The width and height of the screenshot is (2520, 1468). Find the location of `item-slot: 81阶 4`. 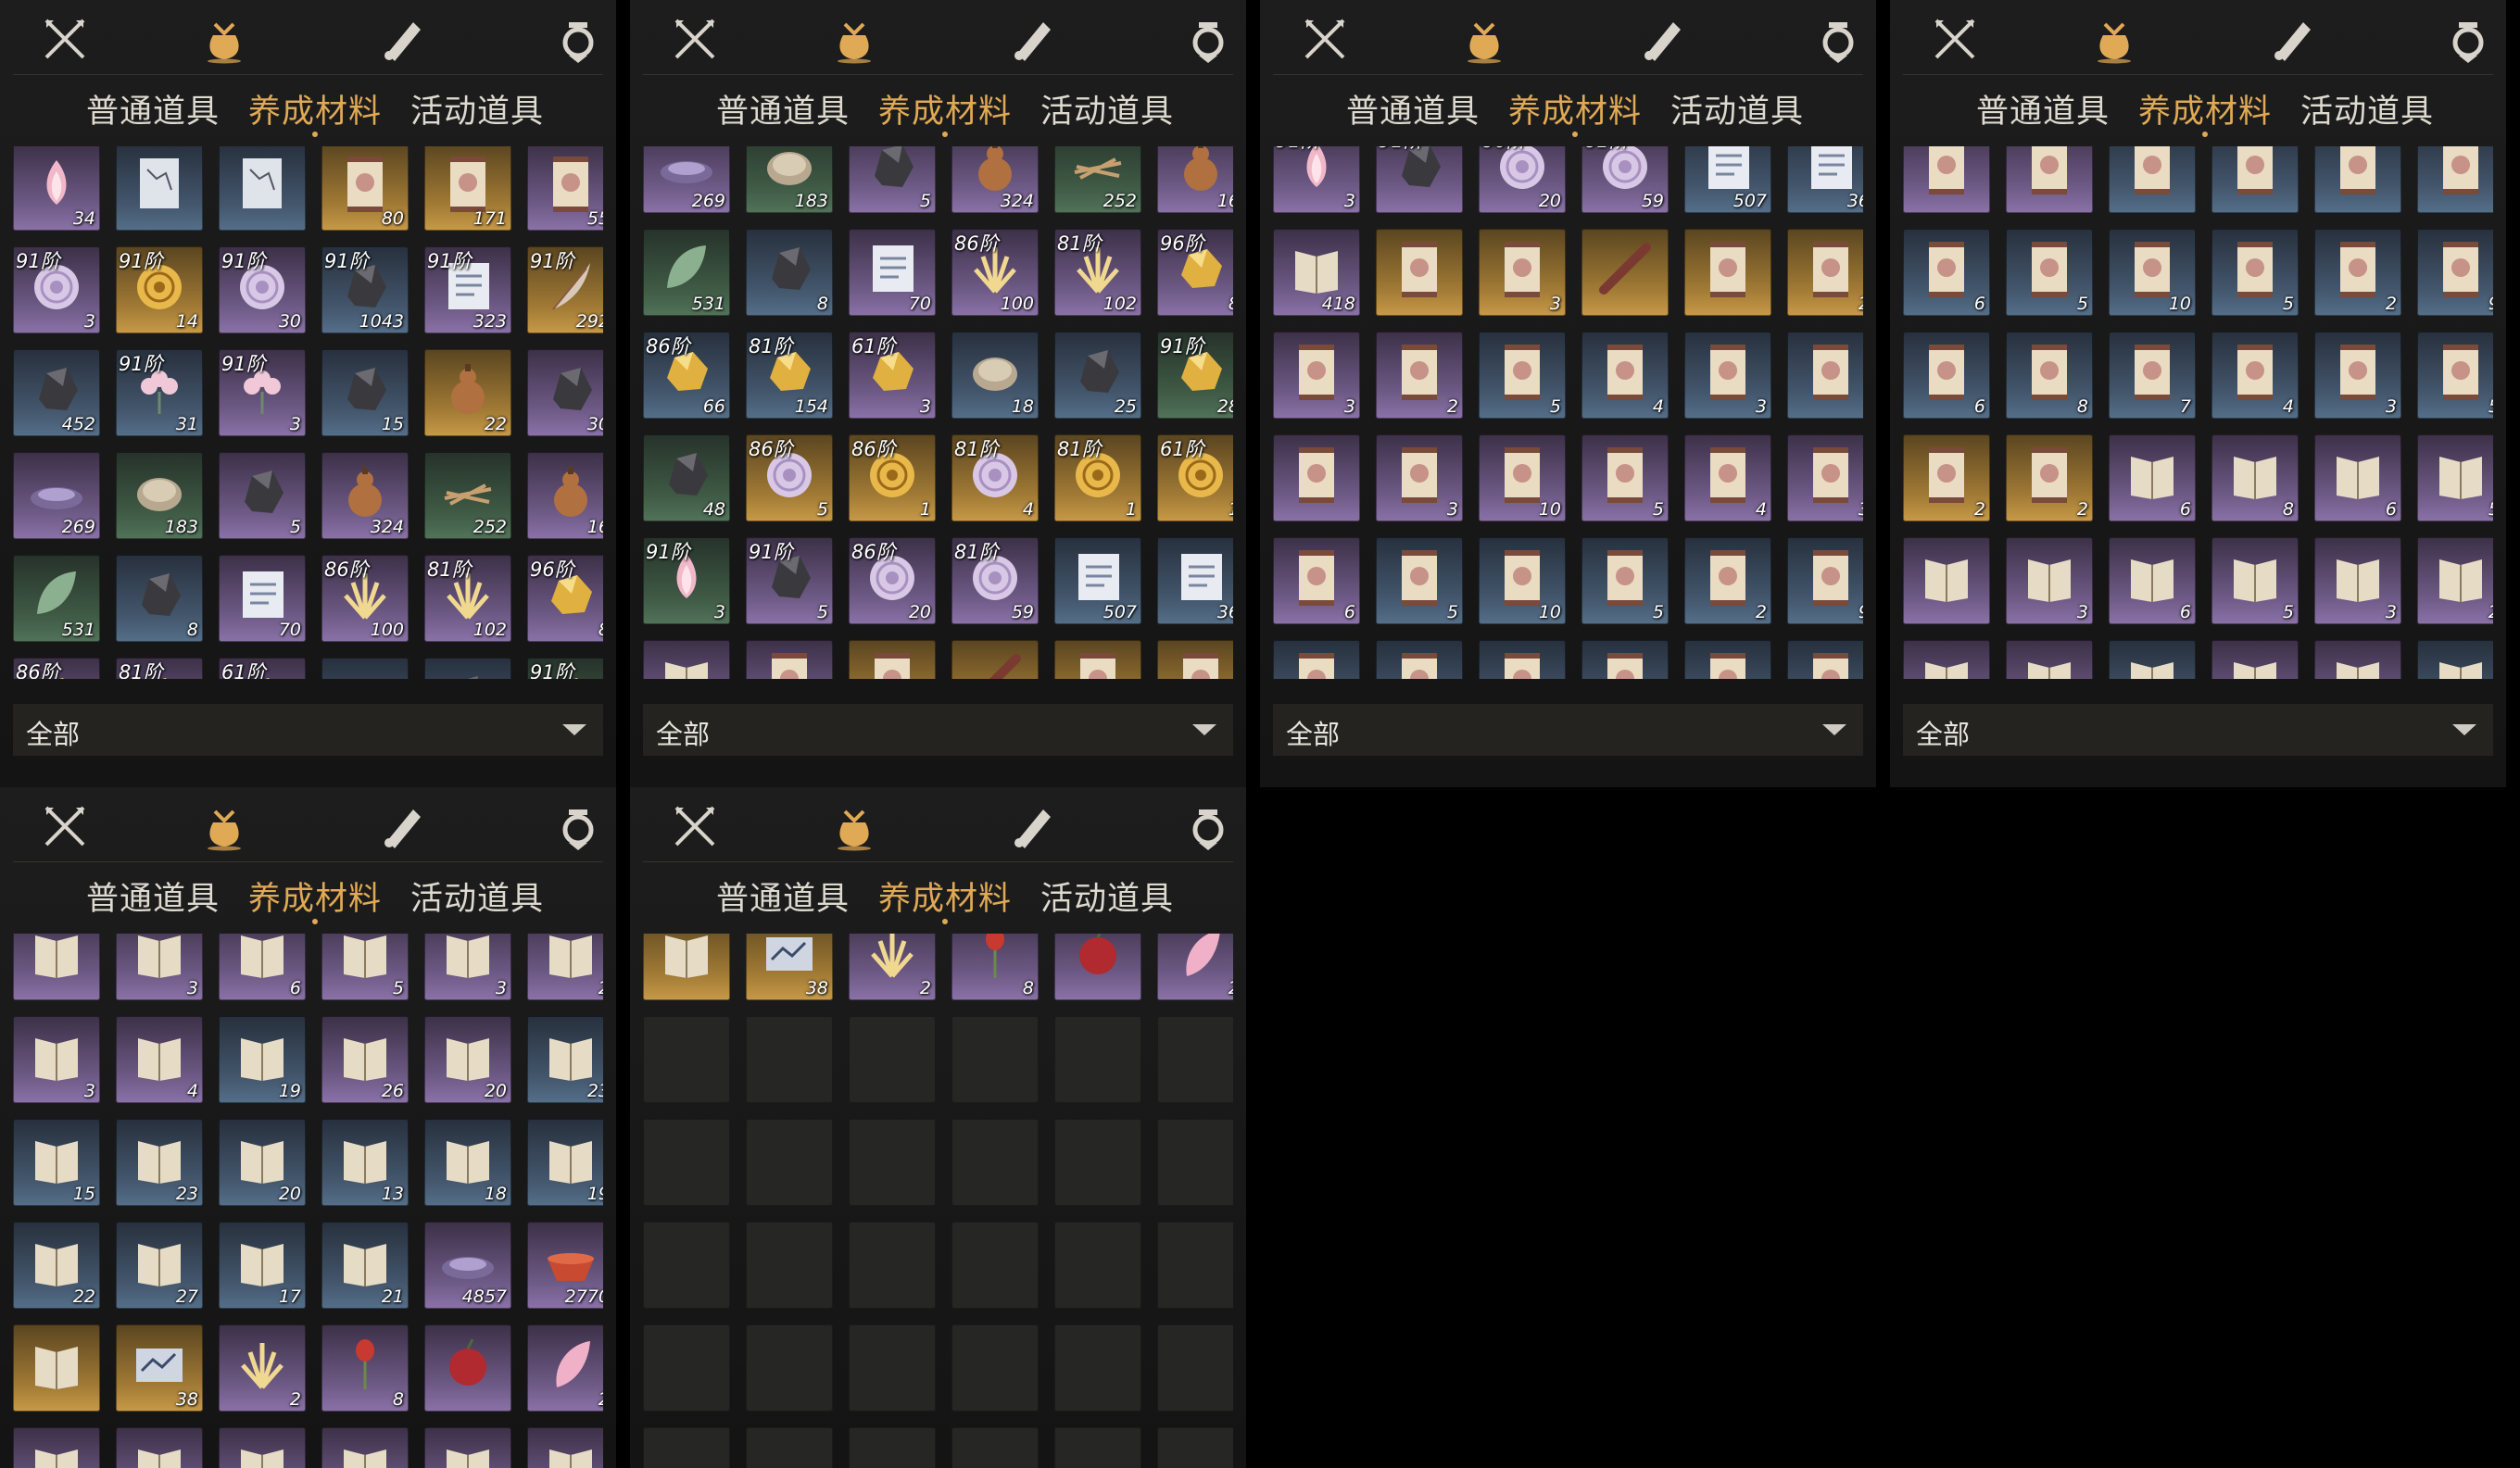

item-slot: 81阶 4 is located at coordinates (995, 478).